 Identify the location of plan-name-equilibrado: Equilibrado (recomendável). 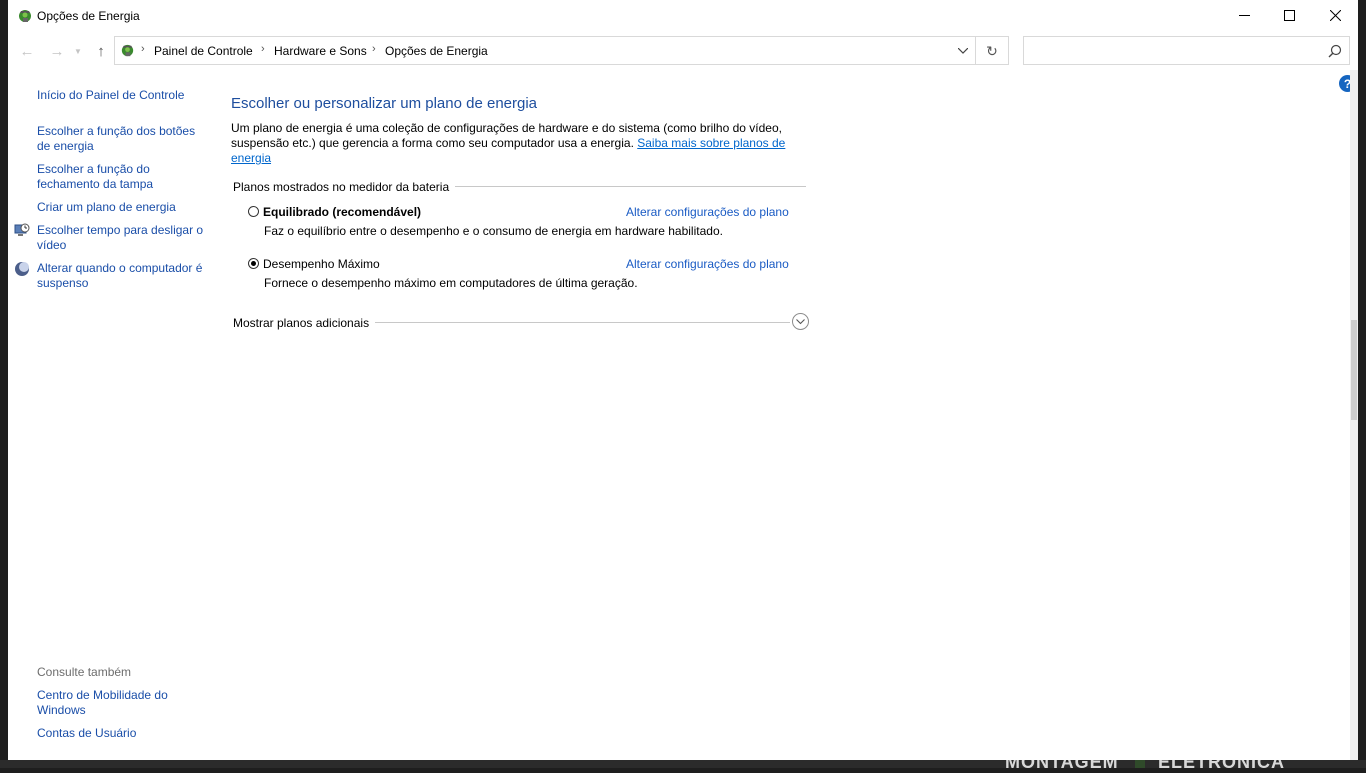
(342, 212).